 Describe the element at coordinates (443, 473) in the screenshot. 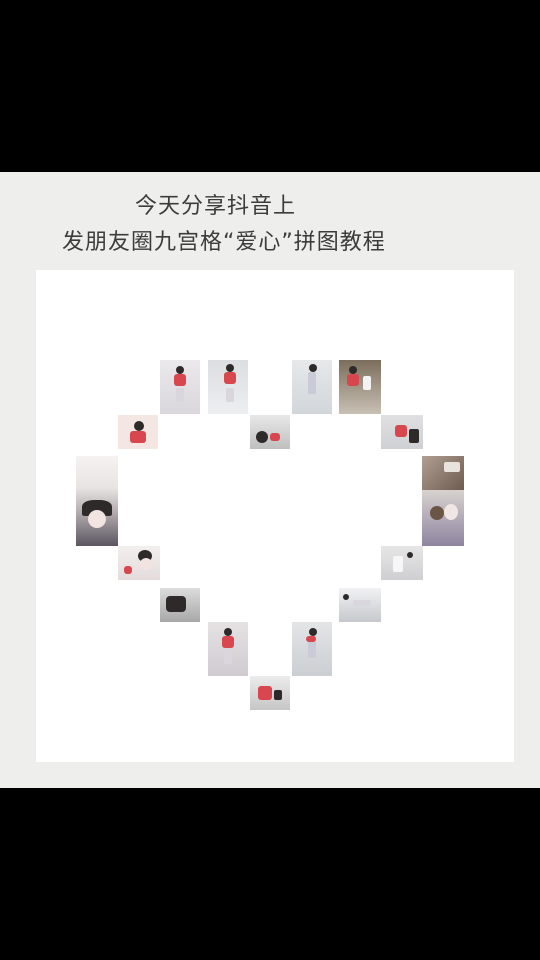

I see `photo-room-interior` at that location.